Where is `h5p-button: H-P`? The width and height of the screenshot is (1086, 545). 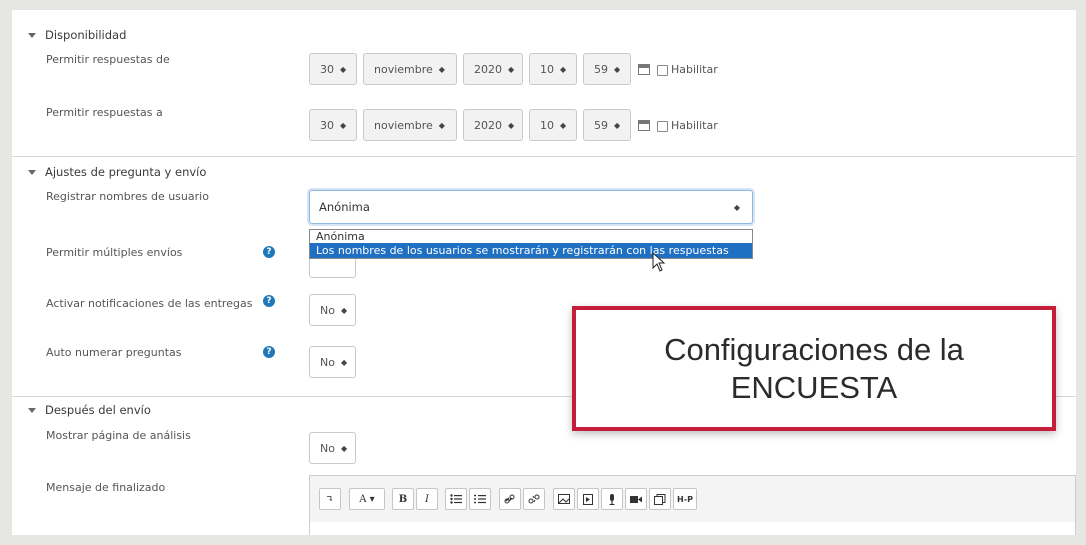 h5p-button: H-P is located at coordinates (685, 499).